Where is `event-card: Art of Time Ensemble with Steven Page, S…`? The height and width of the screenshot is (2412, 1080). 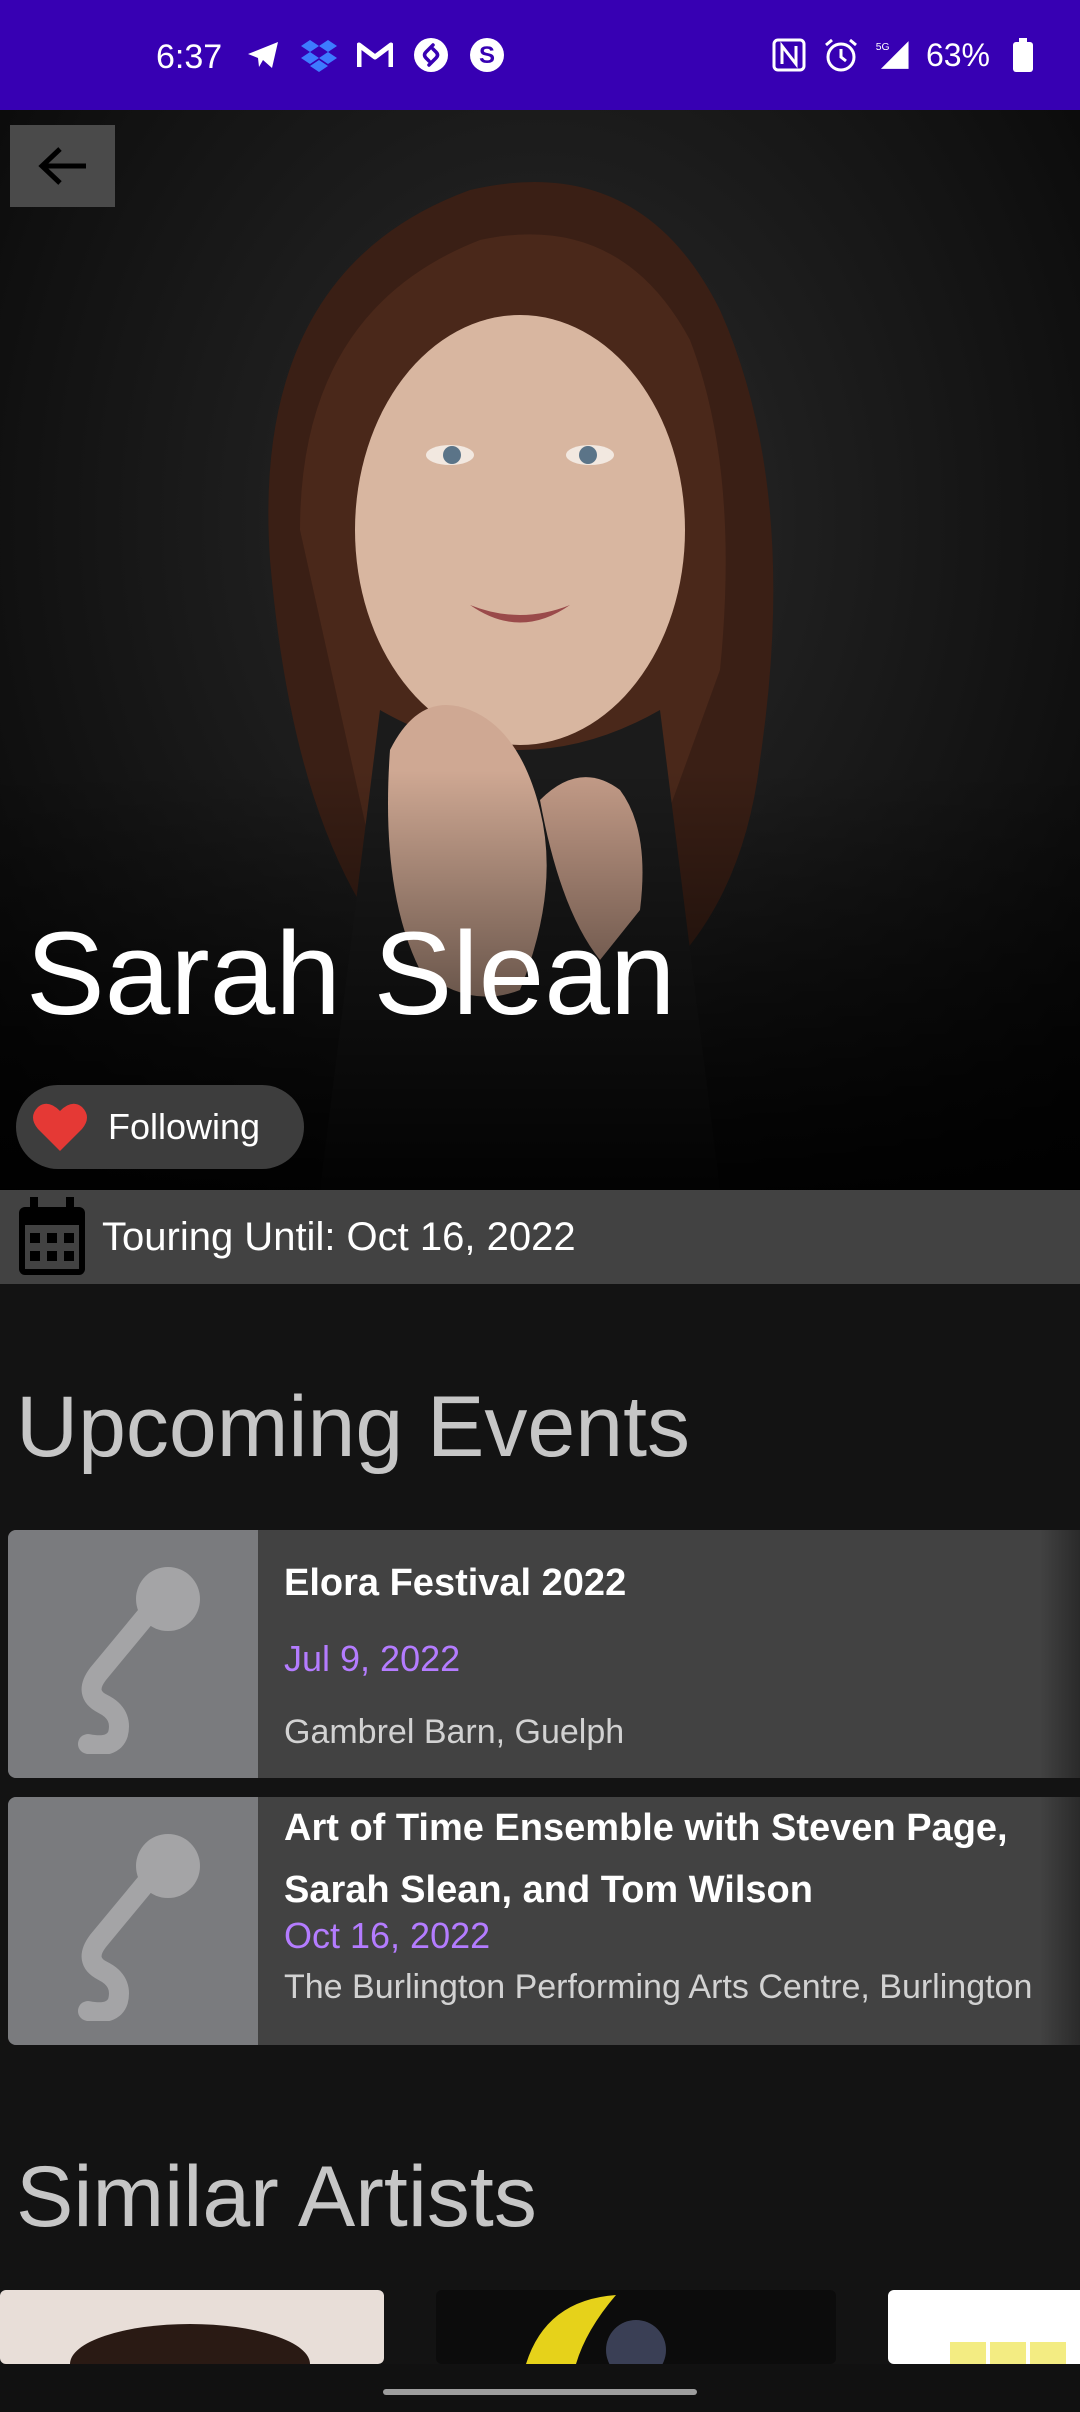 event-card: Art of Time Ensemble with Steven Page, S… is located at coordinates (544, 1921).